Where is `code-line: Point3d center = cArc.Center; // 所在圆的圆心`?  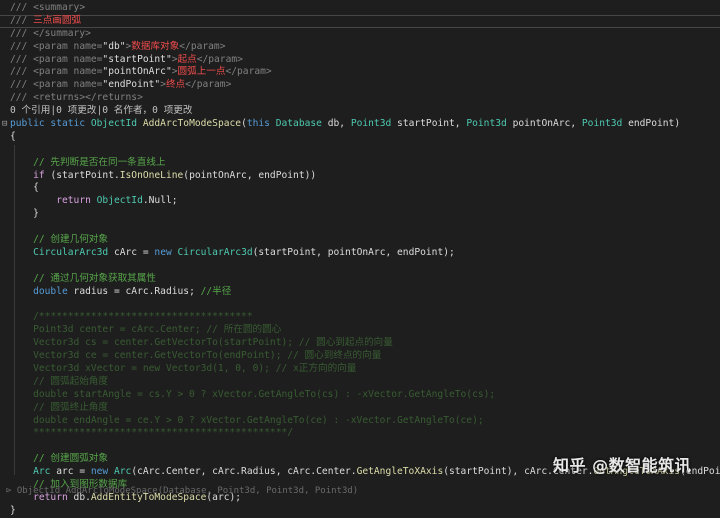 code-line: Point3d center = cArc.Center; // 所在圆的圆心 is located at coordinates (365, 330).